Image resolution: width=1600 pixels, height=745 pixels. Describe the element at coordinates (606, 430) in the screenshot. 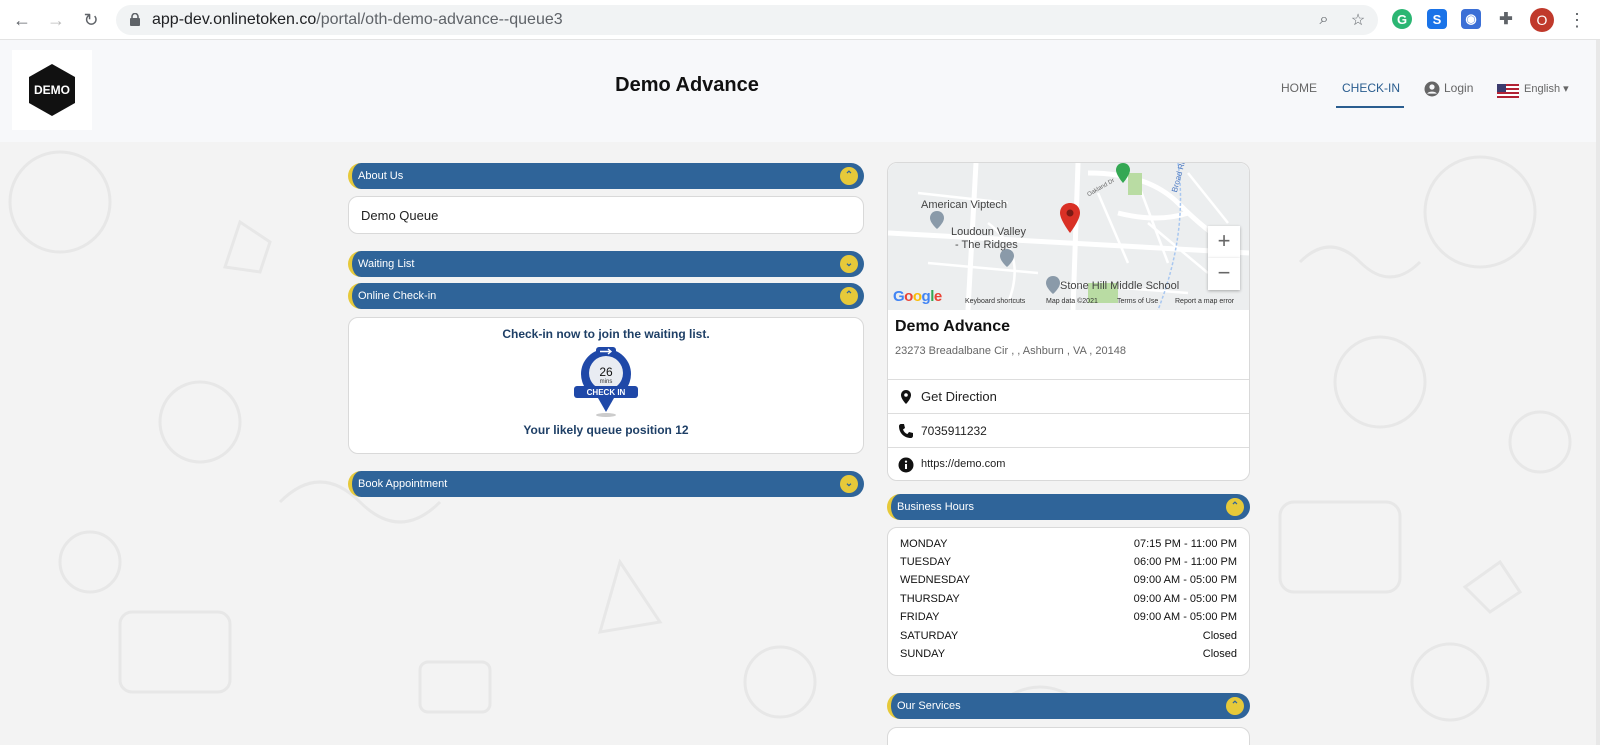

I see `queue-position-text: Your likely queue position 12` at that location.